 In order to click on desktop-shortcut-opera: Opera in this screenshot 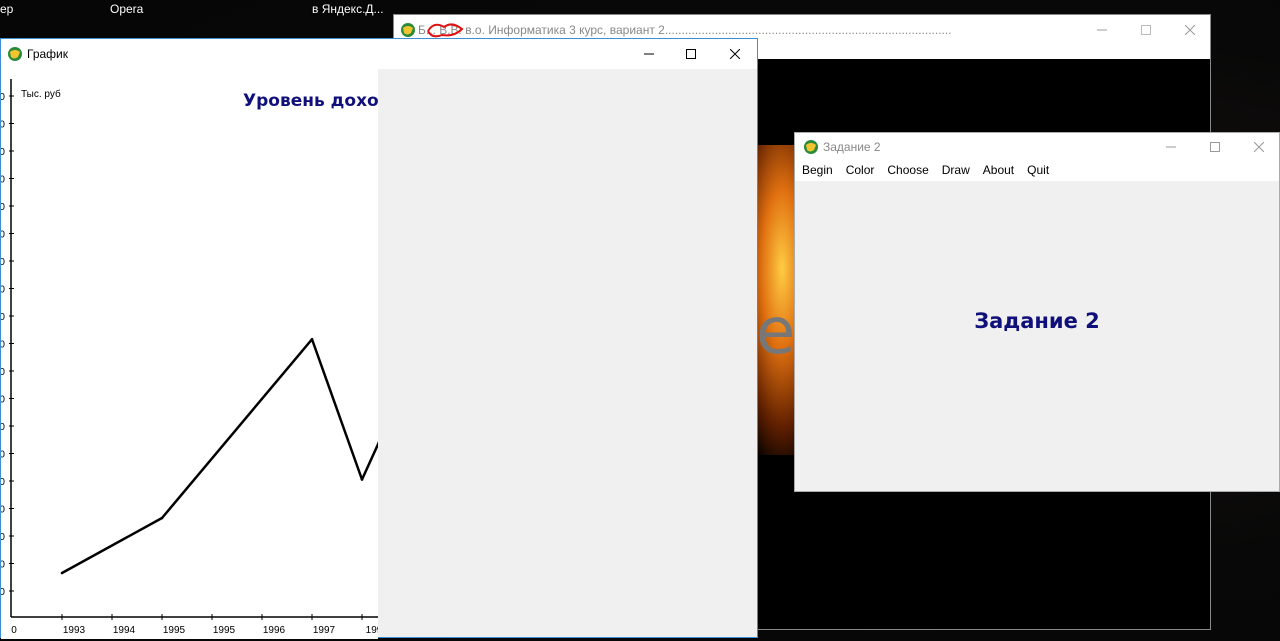, I will do `click(126, 9)`.